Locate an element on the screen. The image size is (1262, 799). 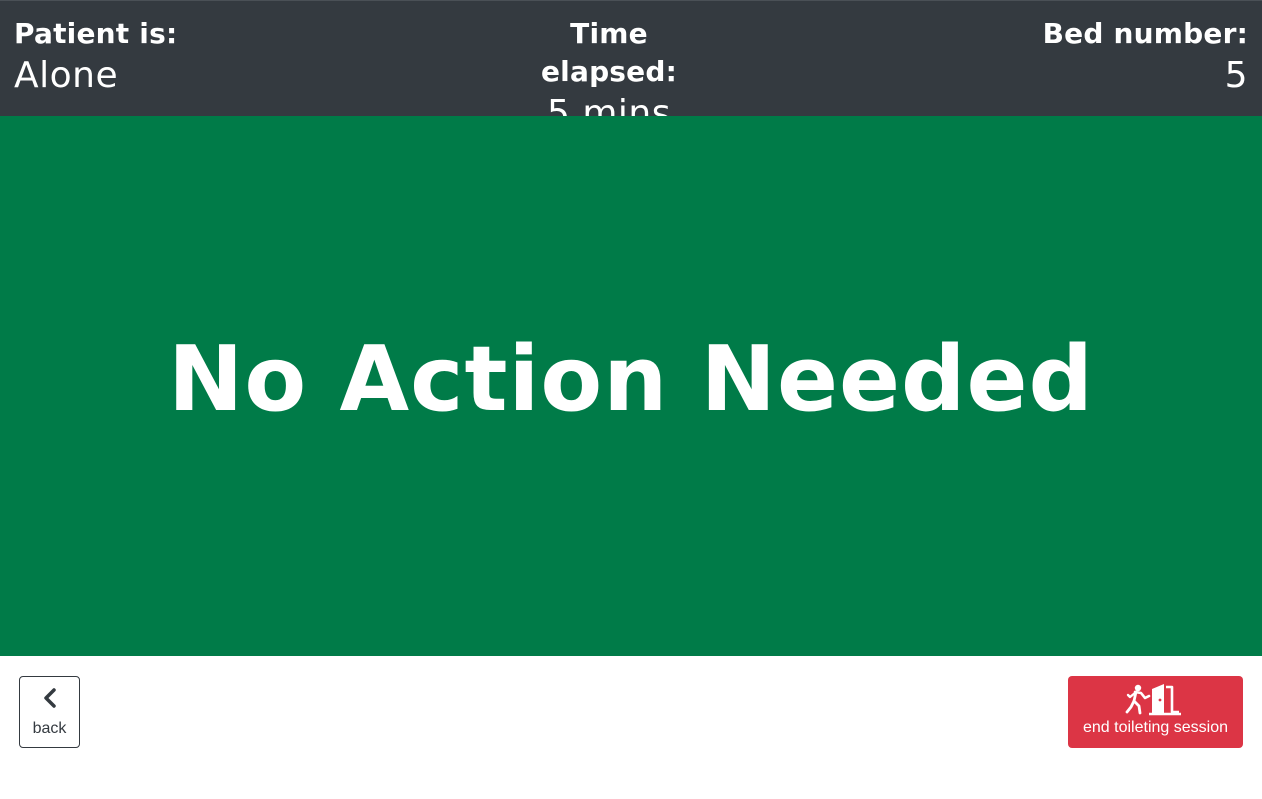
bed-number-label: Bed number: is located at coordinates (1145, 33).